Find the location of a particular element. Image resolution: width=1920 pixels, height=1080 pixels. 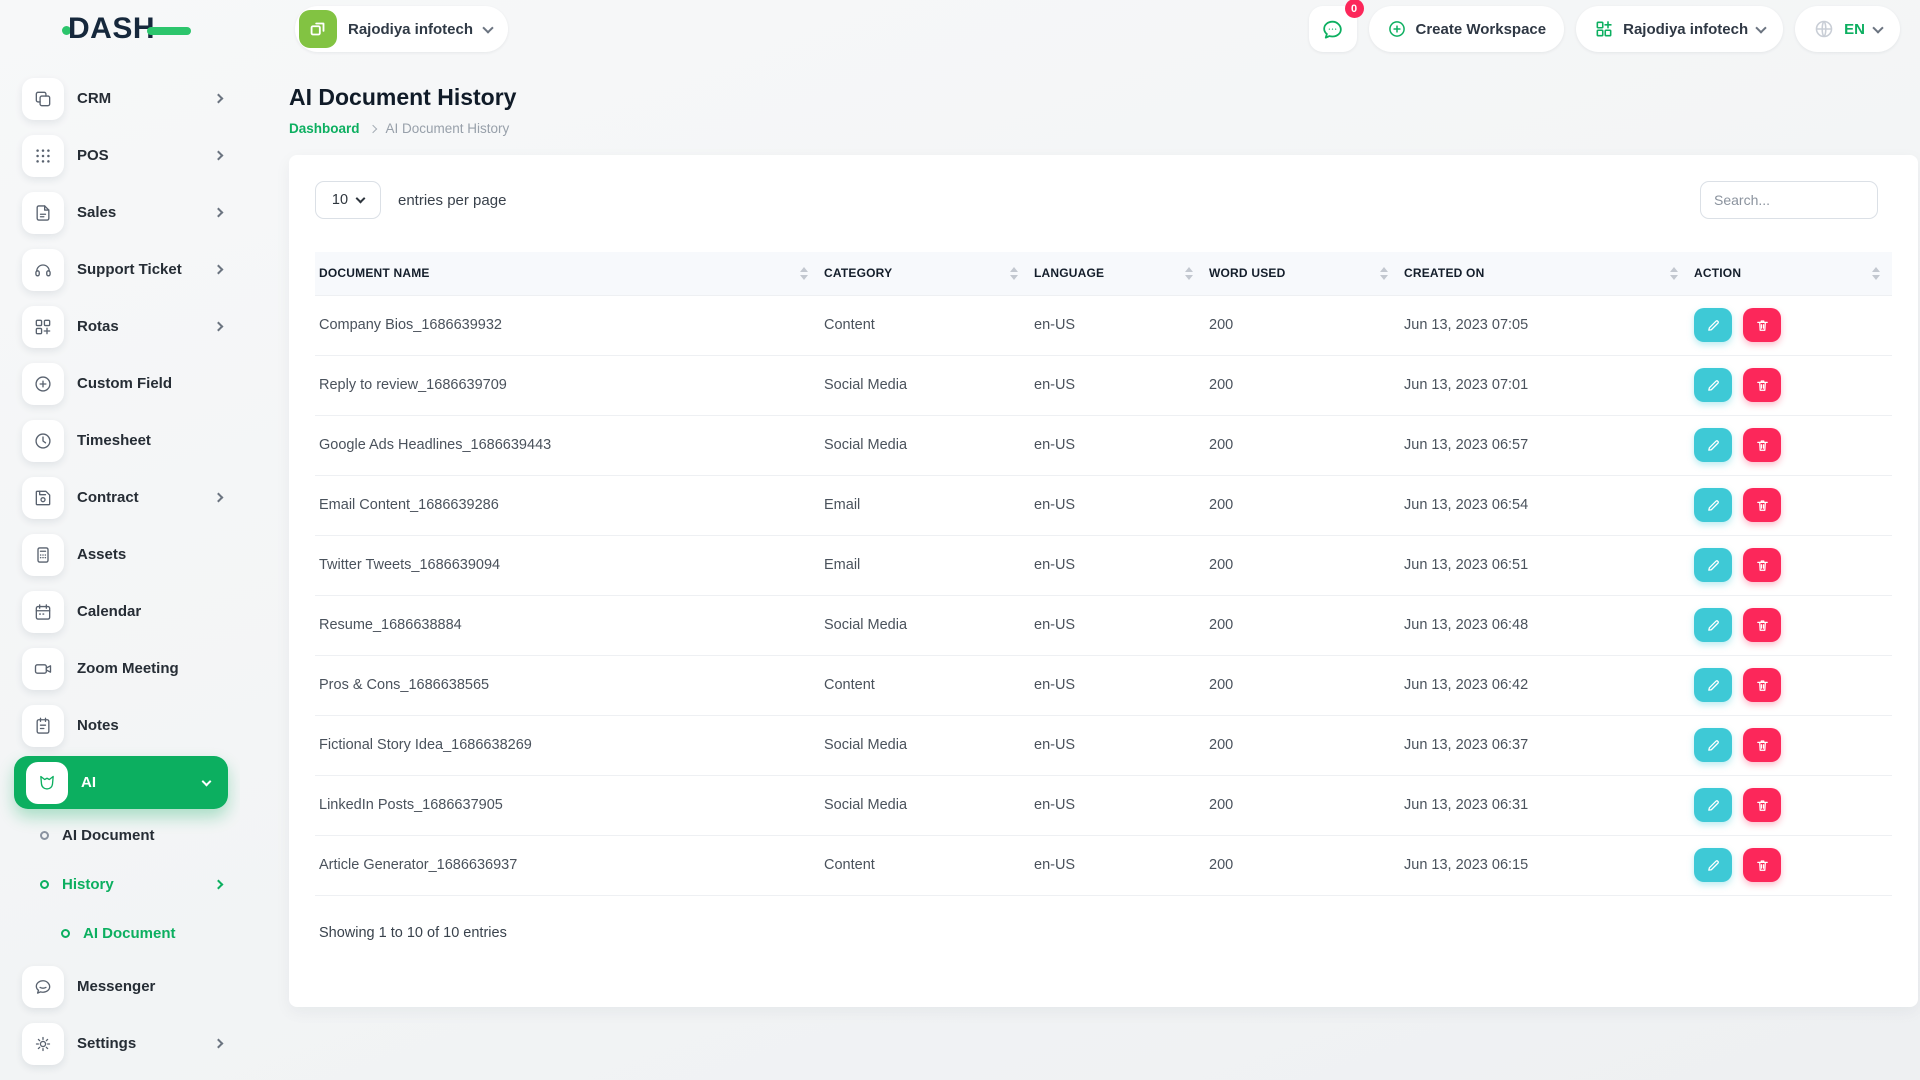

language-menu-button: EN is located at coordinates (1847, 29).